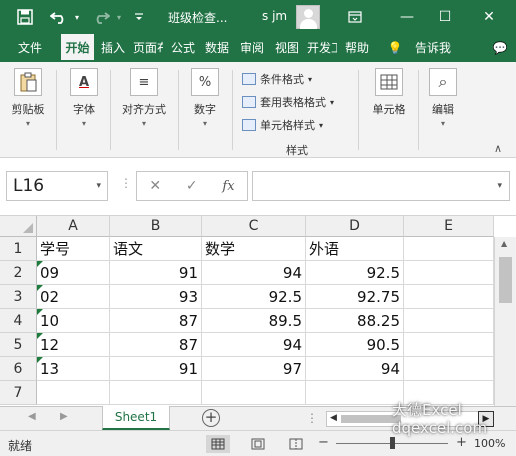 Image resolution: width=516 pixels, height=456 pixels. Describe the element at coordinates (28, 82) in the screenshot. I see `clipboard-icon` at that location.